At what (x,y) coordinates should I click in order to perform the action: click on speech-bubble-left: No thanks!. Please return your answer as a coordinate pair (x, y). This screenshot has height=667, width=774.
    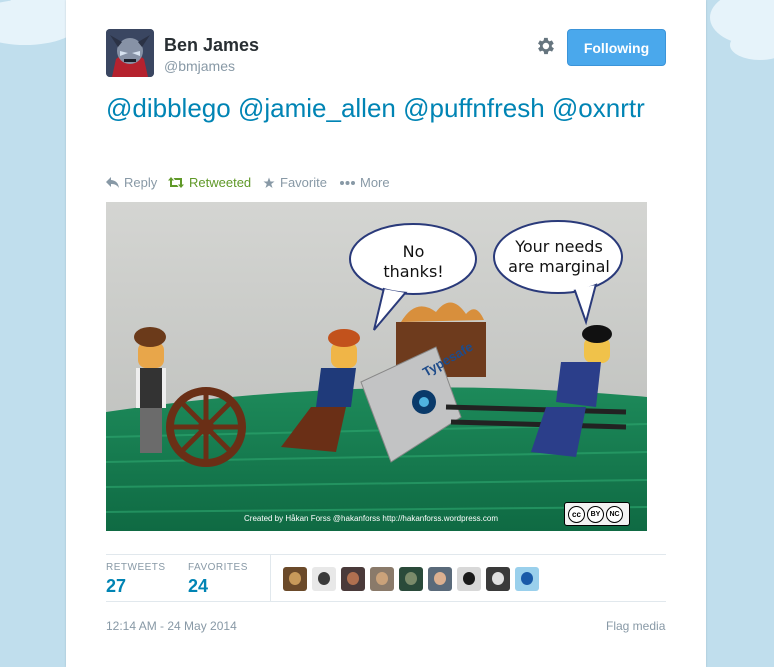
    Looking at the image, I should click on (413, 262).